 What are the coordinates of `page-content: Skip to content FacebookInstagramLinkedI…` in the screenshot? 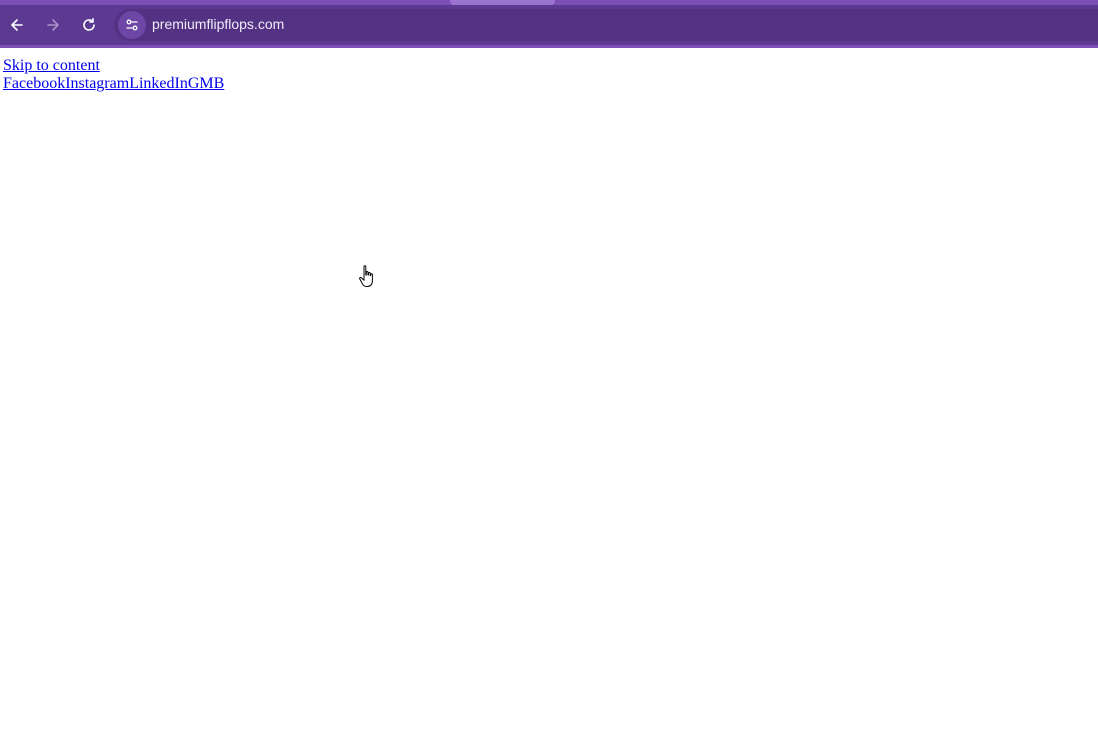 It's located at (548, 75).